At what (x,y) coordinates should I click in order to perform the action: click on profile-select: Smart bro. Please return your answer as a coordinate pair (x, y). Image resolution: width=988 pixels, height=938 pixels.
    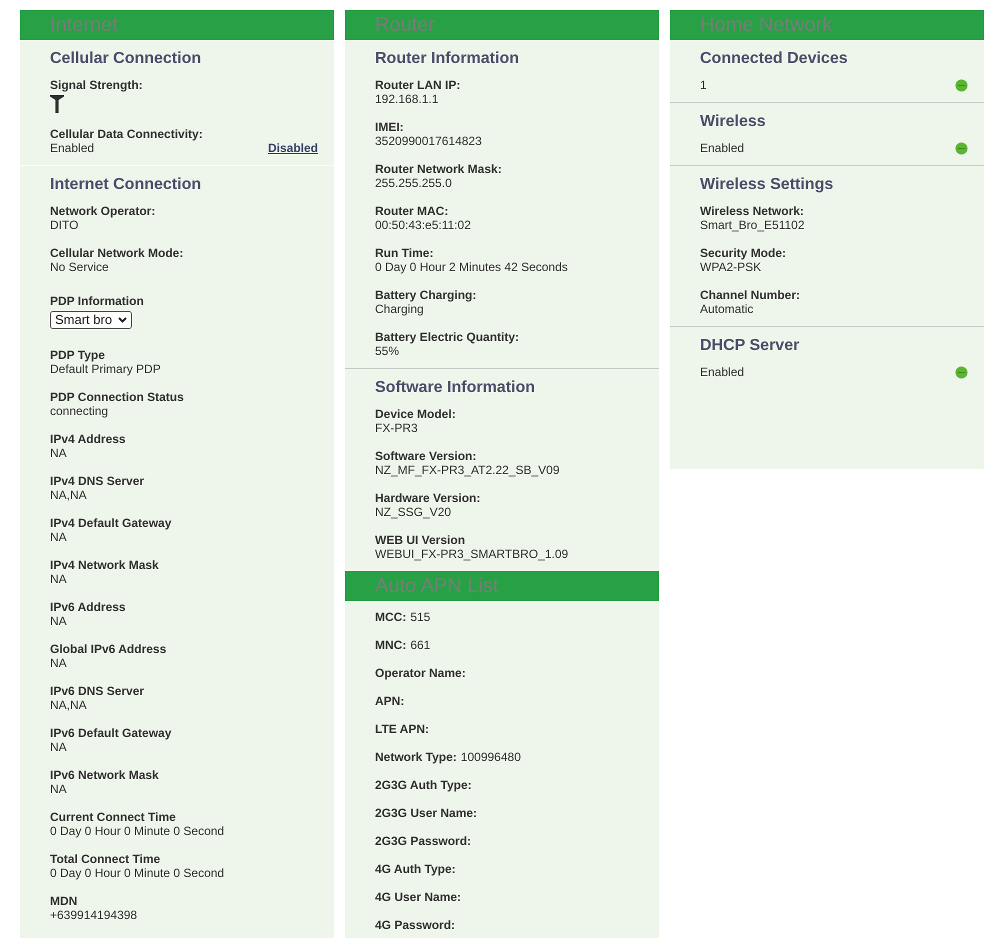
    Looking at the image, I should click on (91, 320).